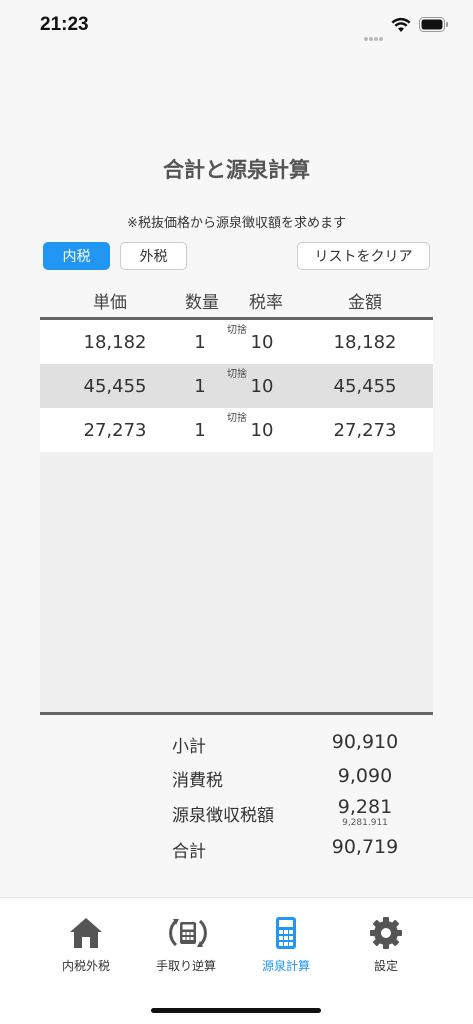 The height and width of the screenshot is (1024, 473). Describe the element at coordinates (236, 342) in the screenshot. I see `table-row: 18,182 1 切捨 10 18,182` at that location.